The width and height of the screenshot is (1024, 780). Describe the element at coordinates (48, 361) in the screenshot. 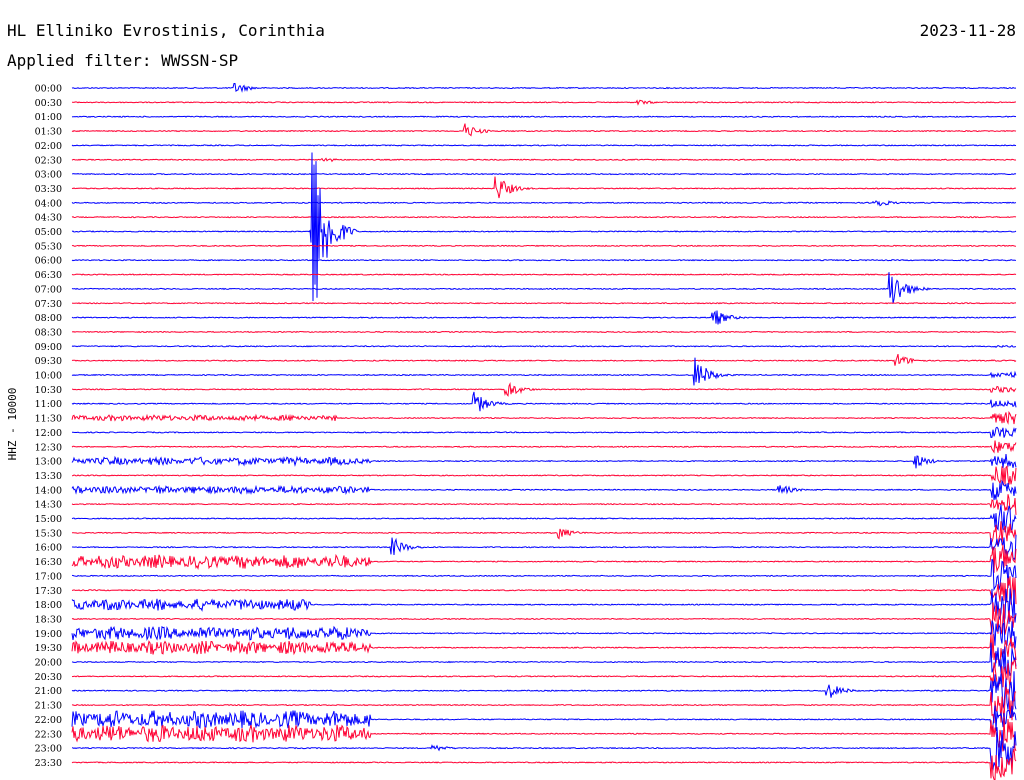

I see `row-time-label: 09:30` at that location.